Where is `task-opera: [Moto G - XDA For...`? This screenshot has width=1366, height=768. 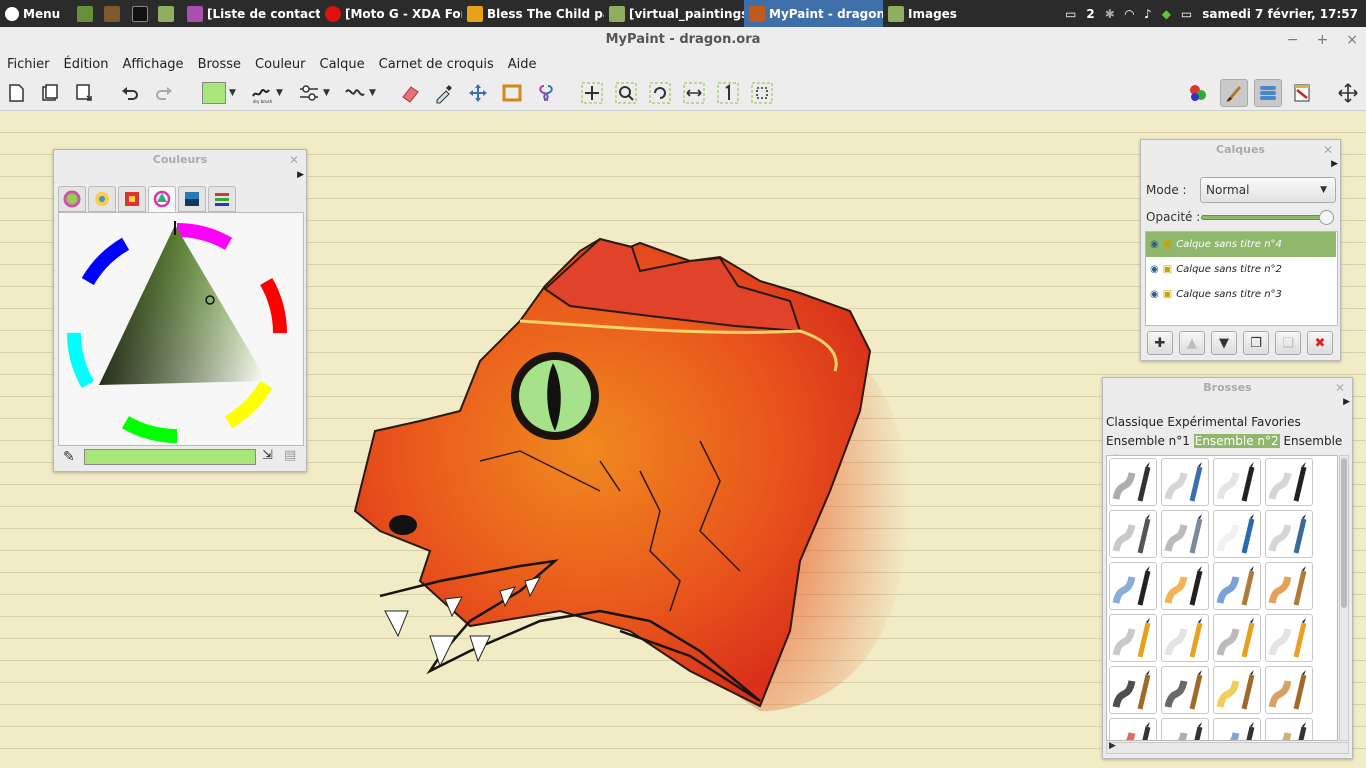 task-opera: [Moto G - XDA For... is located at coordinates (391, 13).